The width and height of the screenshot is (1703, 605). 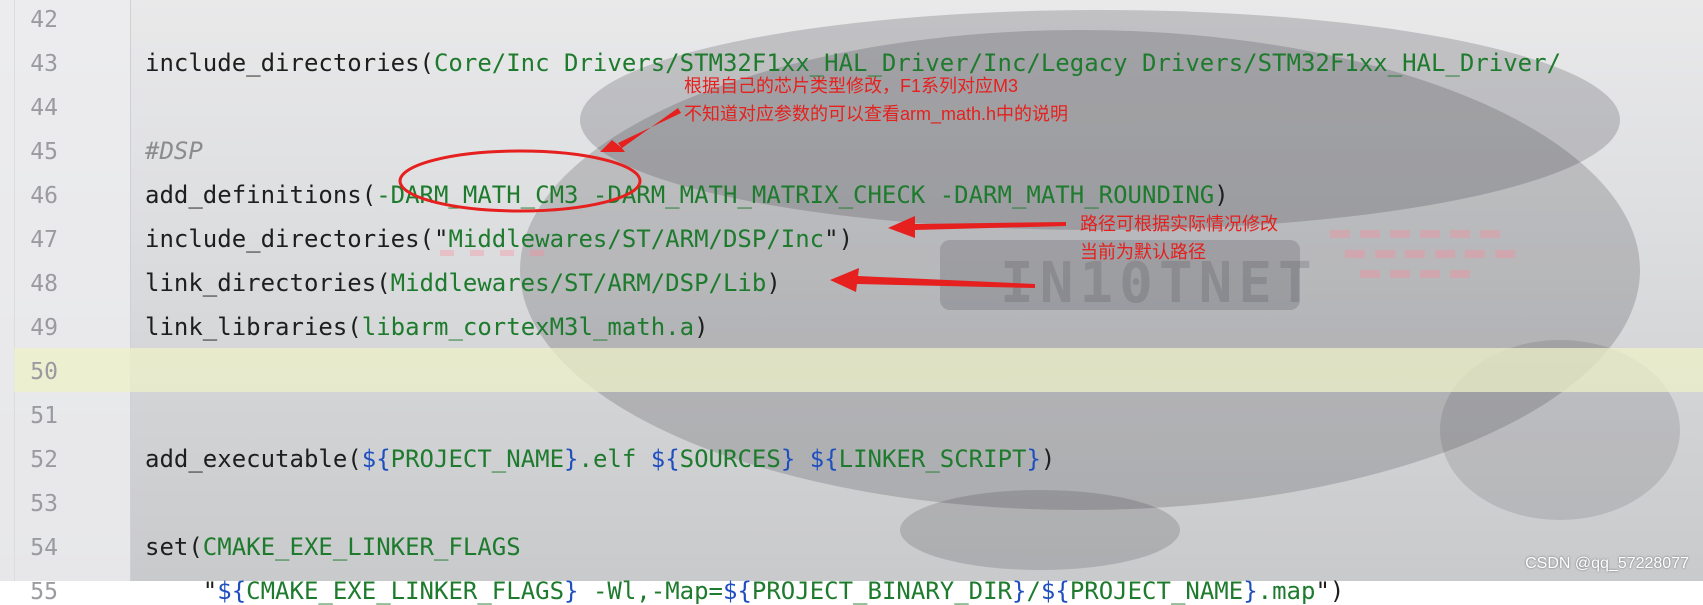 I want to click on line-number: 43, so click(x=44, y=64).